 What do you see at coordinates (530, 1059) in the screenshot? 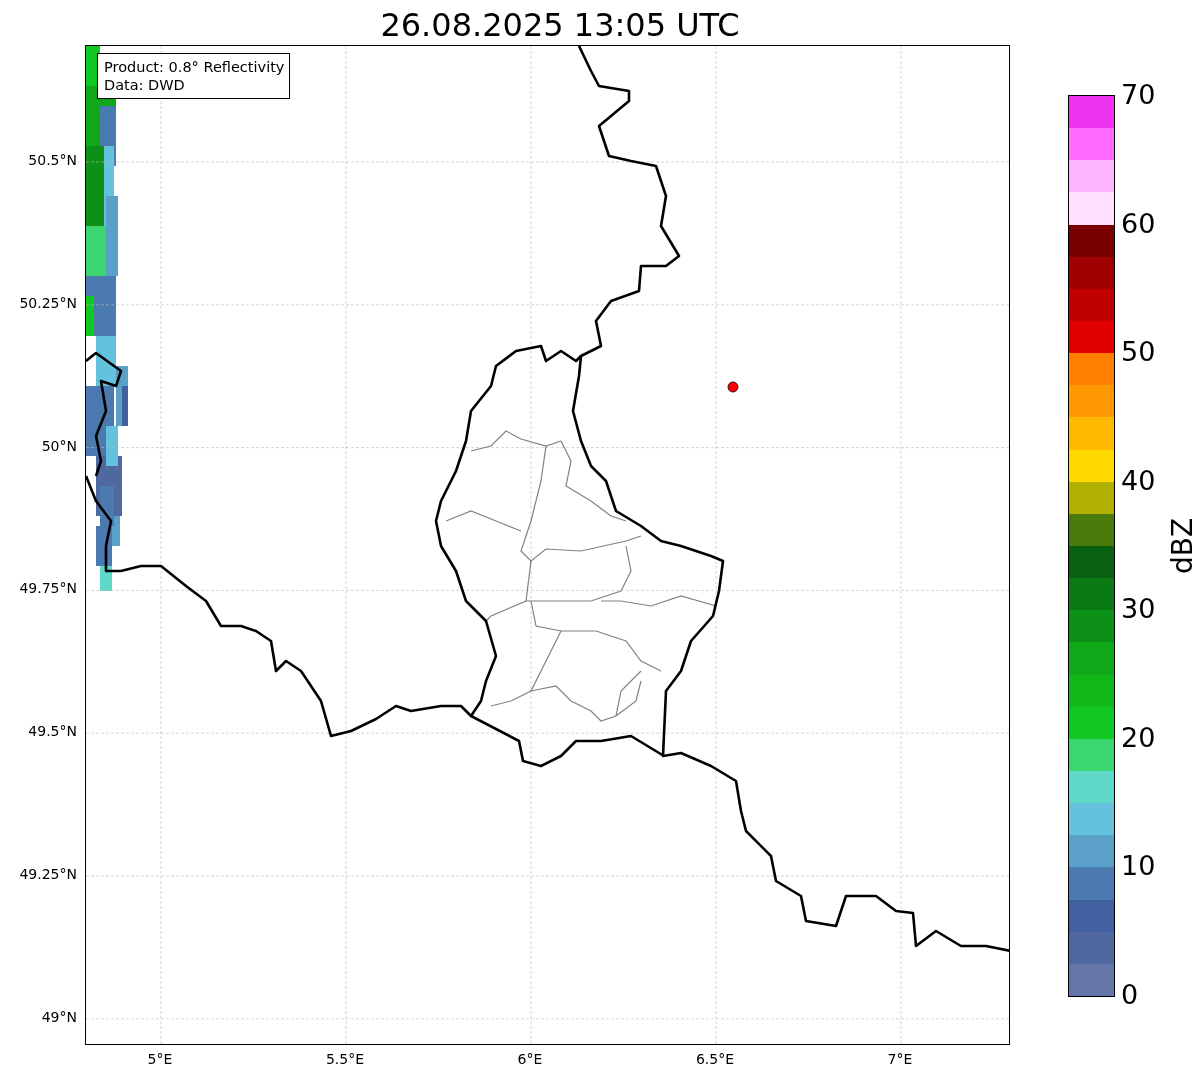
I see `longitude-label: 6°E` at bounding box center [530, 1059].